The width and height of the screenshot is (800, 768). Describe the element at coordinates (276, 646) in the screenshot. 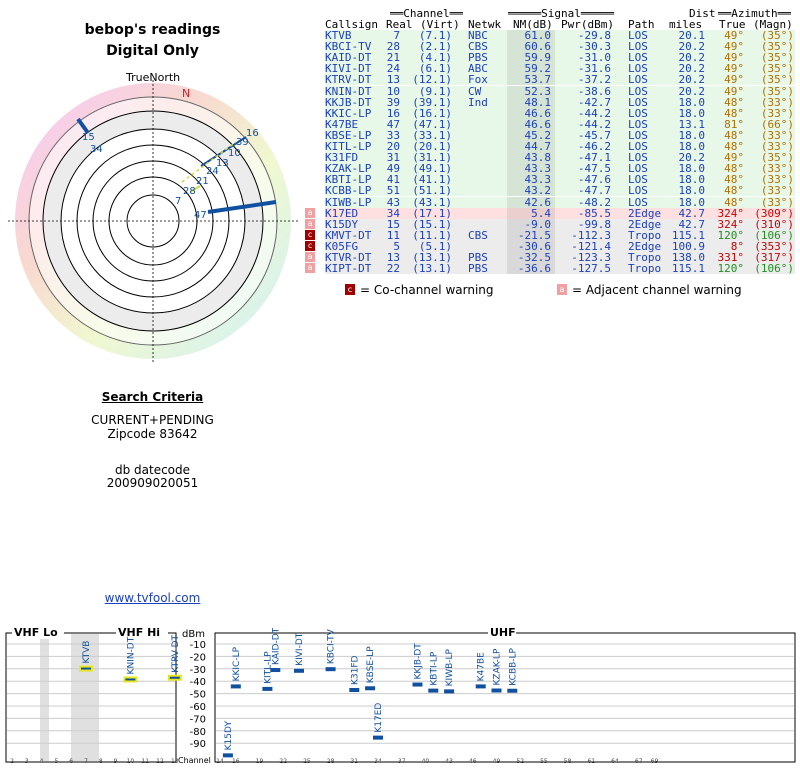

I see `station-label: KAID-DT` at that location.